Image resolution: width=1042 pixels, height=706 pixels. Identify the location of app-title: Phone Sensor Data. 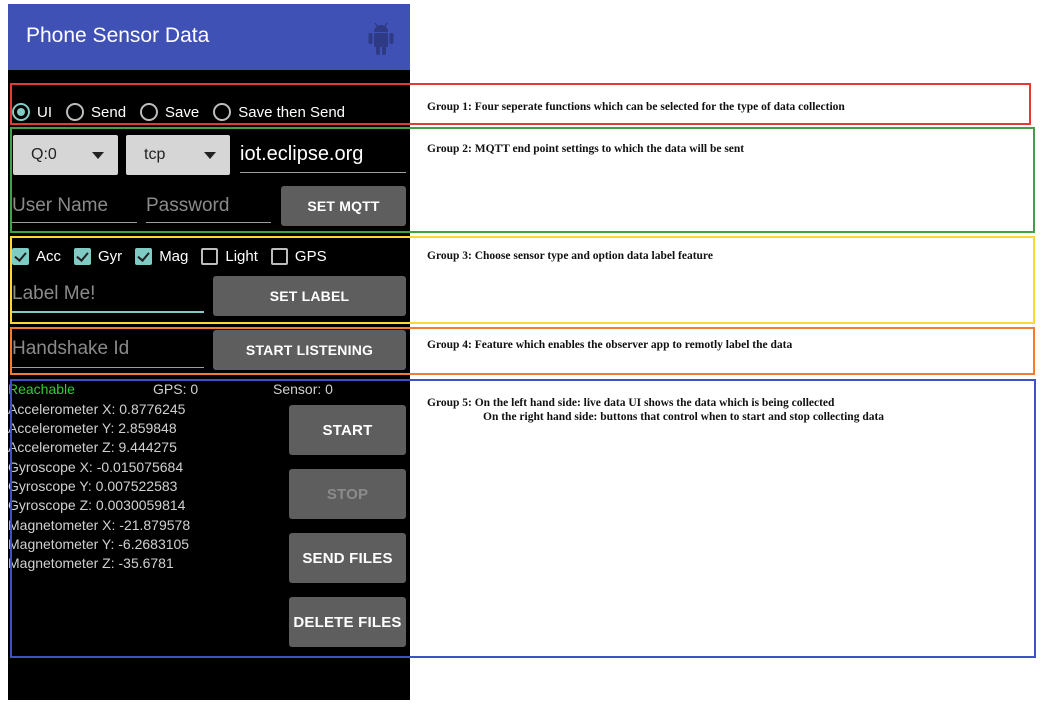
(118, 35).